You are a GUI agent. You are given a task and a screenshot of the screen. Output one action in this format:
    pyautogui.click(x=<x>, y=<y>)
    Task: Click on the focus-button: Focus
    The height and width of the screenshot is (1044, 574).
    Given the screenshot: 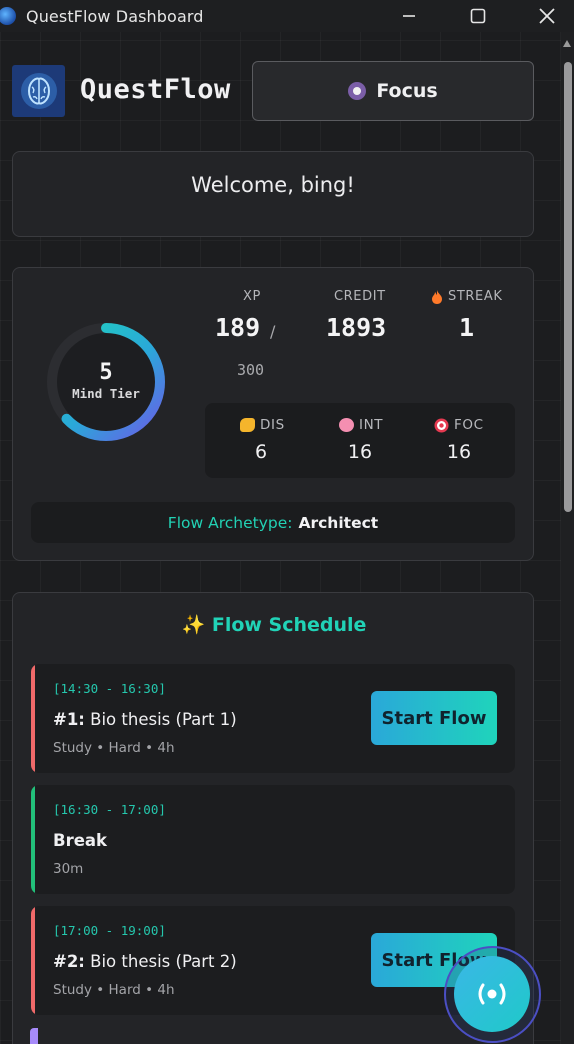 What is the action you would take?
    pyautogui.click(x=393, y=91)
    